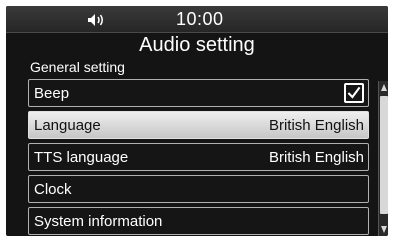 This screenshot has width=393, height=241. Describe the element at coordinates (95, 20) in the screenshot. I see `speaker-volume-icon` at that location.